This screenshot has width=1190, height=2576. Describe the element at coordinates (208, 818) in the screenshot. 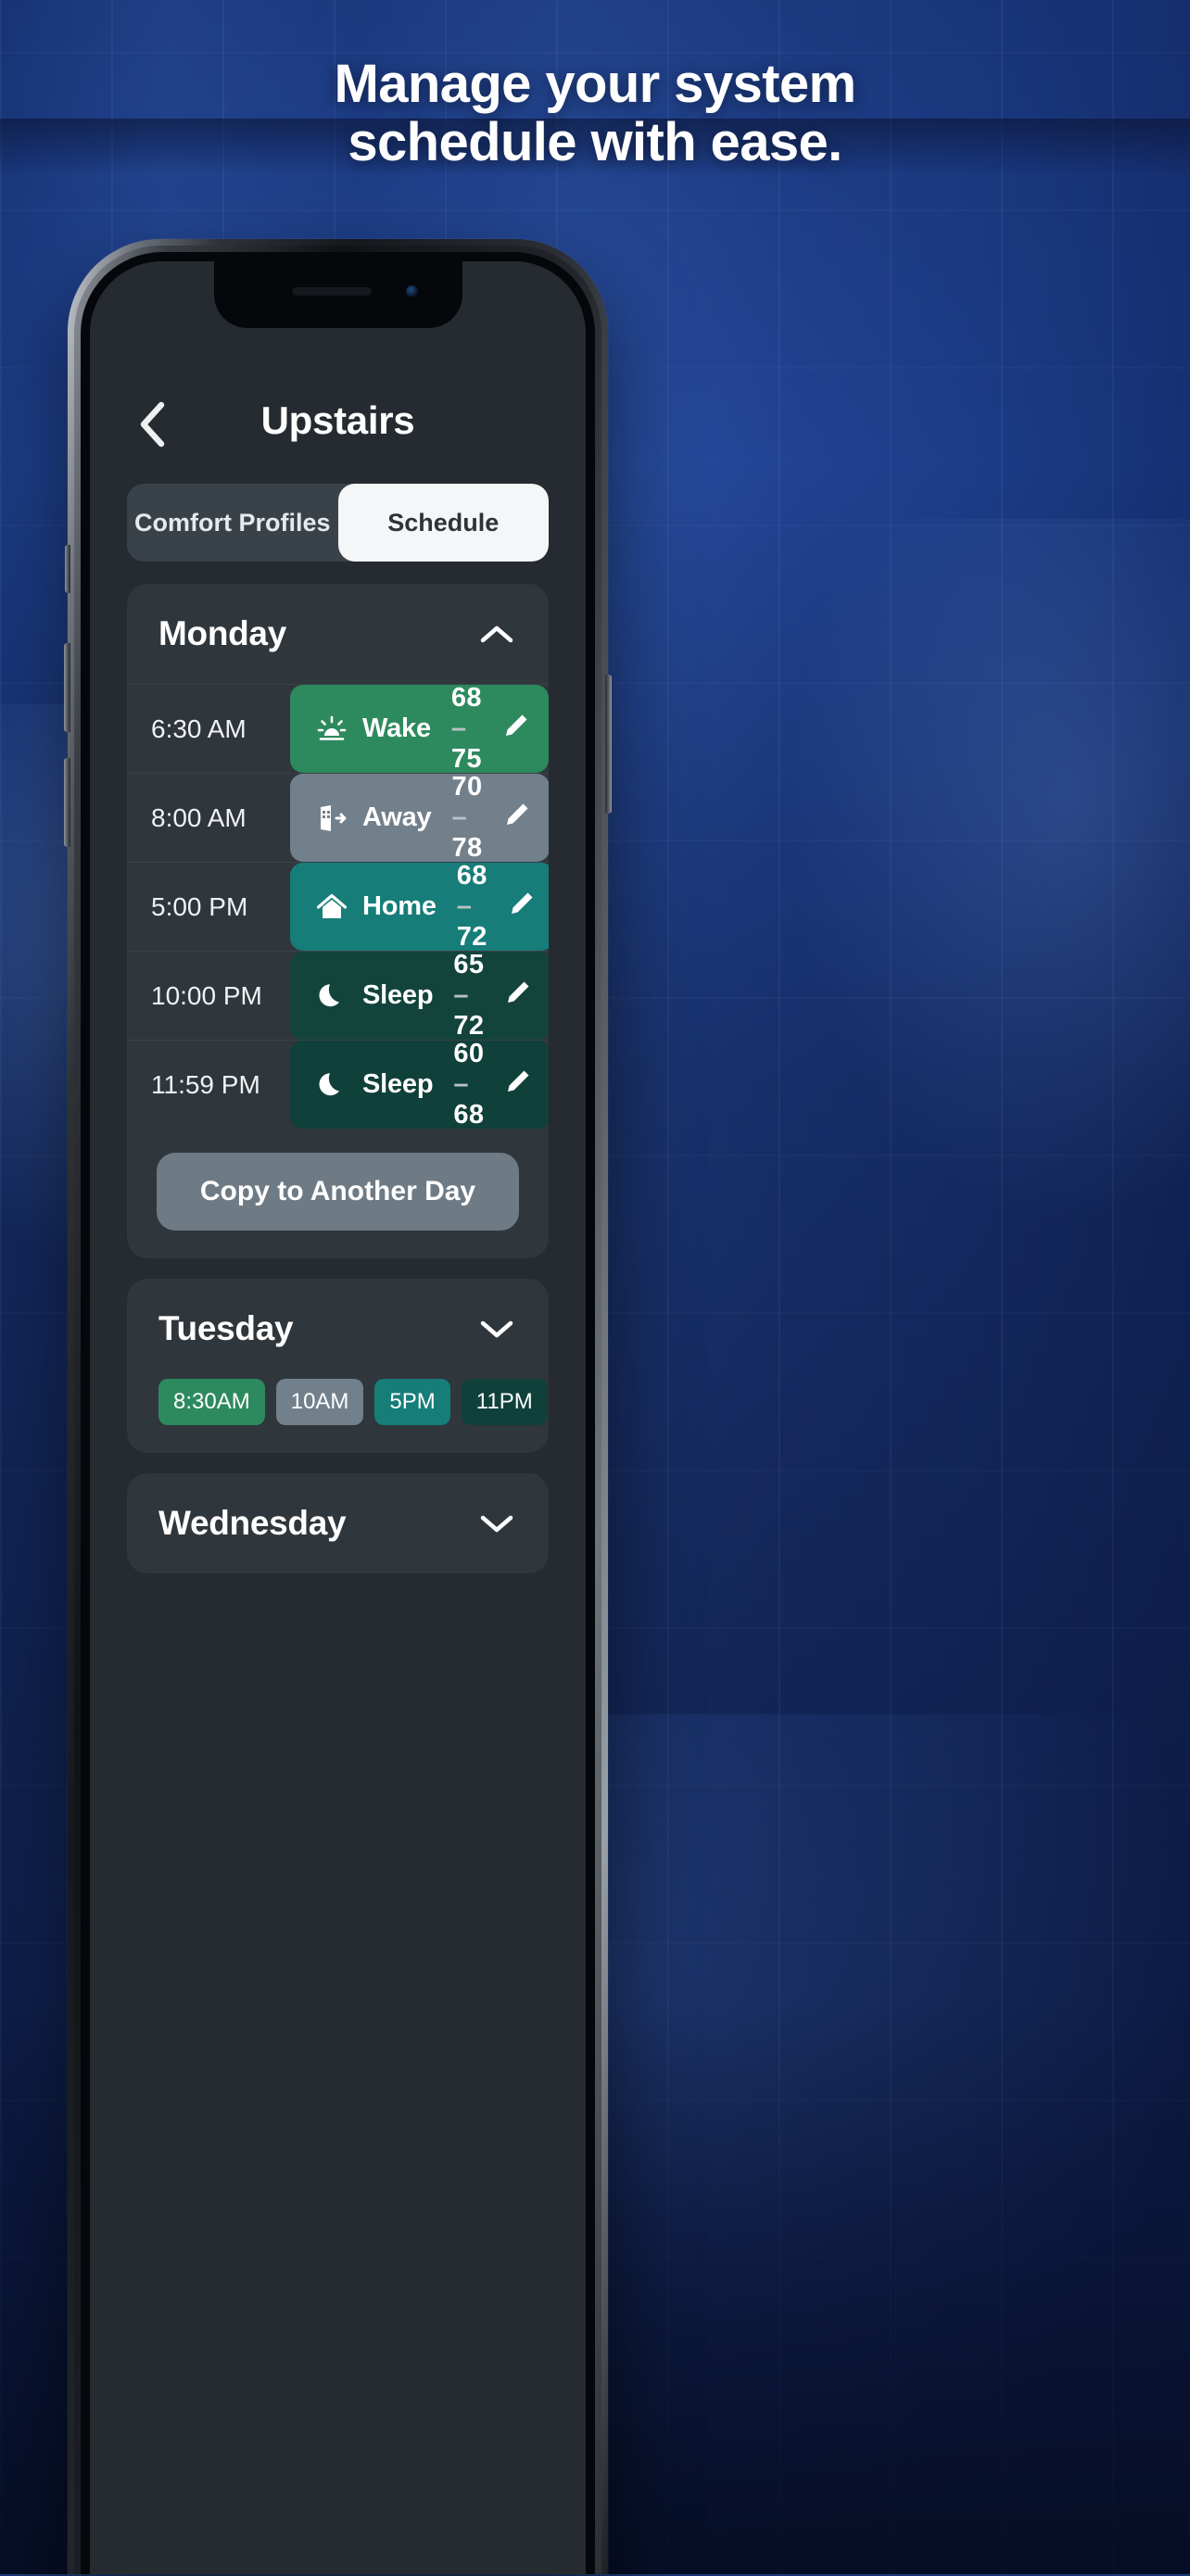

I see `row-time: 8:00 AM` at that location.